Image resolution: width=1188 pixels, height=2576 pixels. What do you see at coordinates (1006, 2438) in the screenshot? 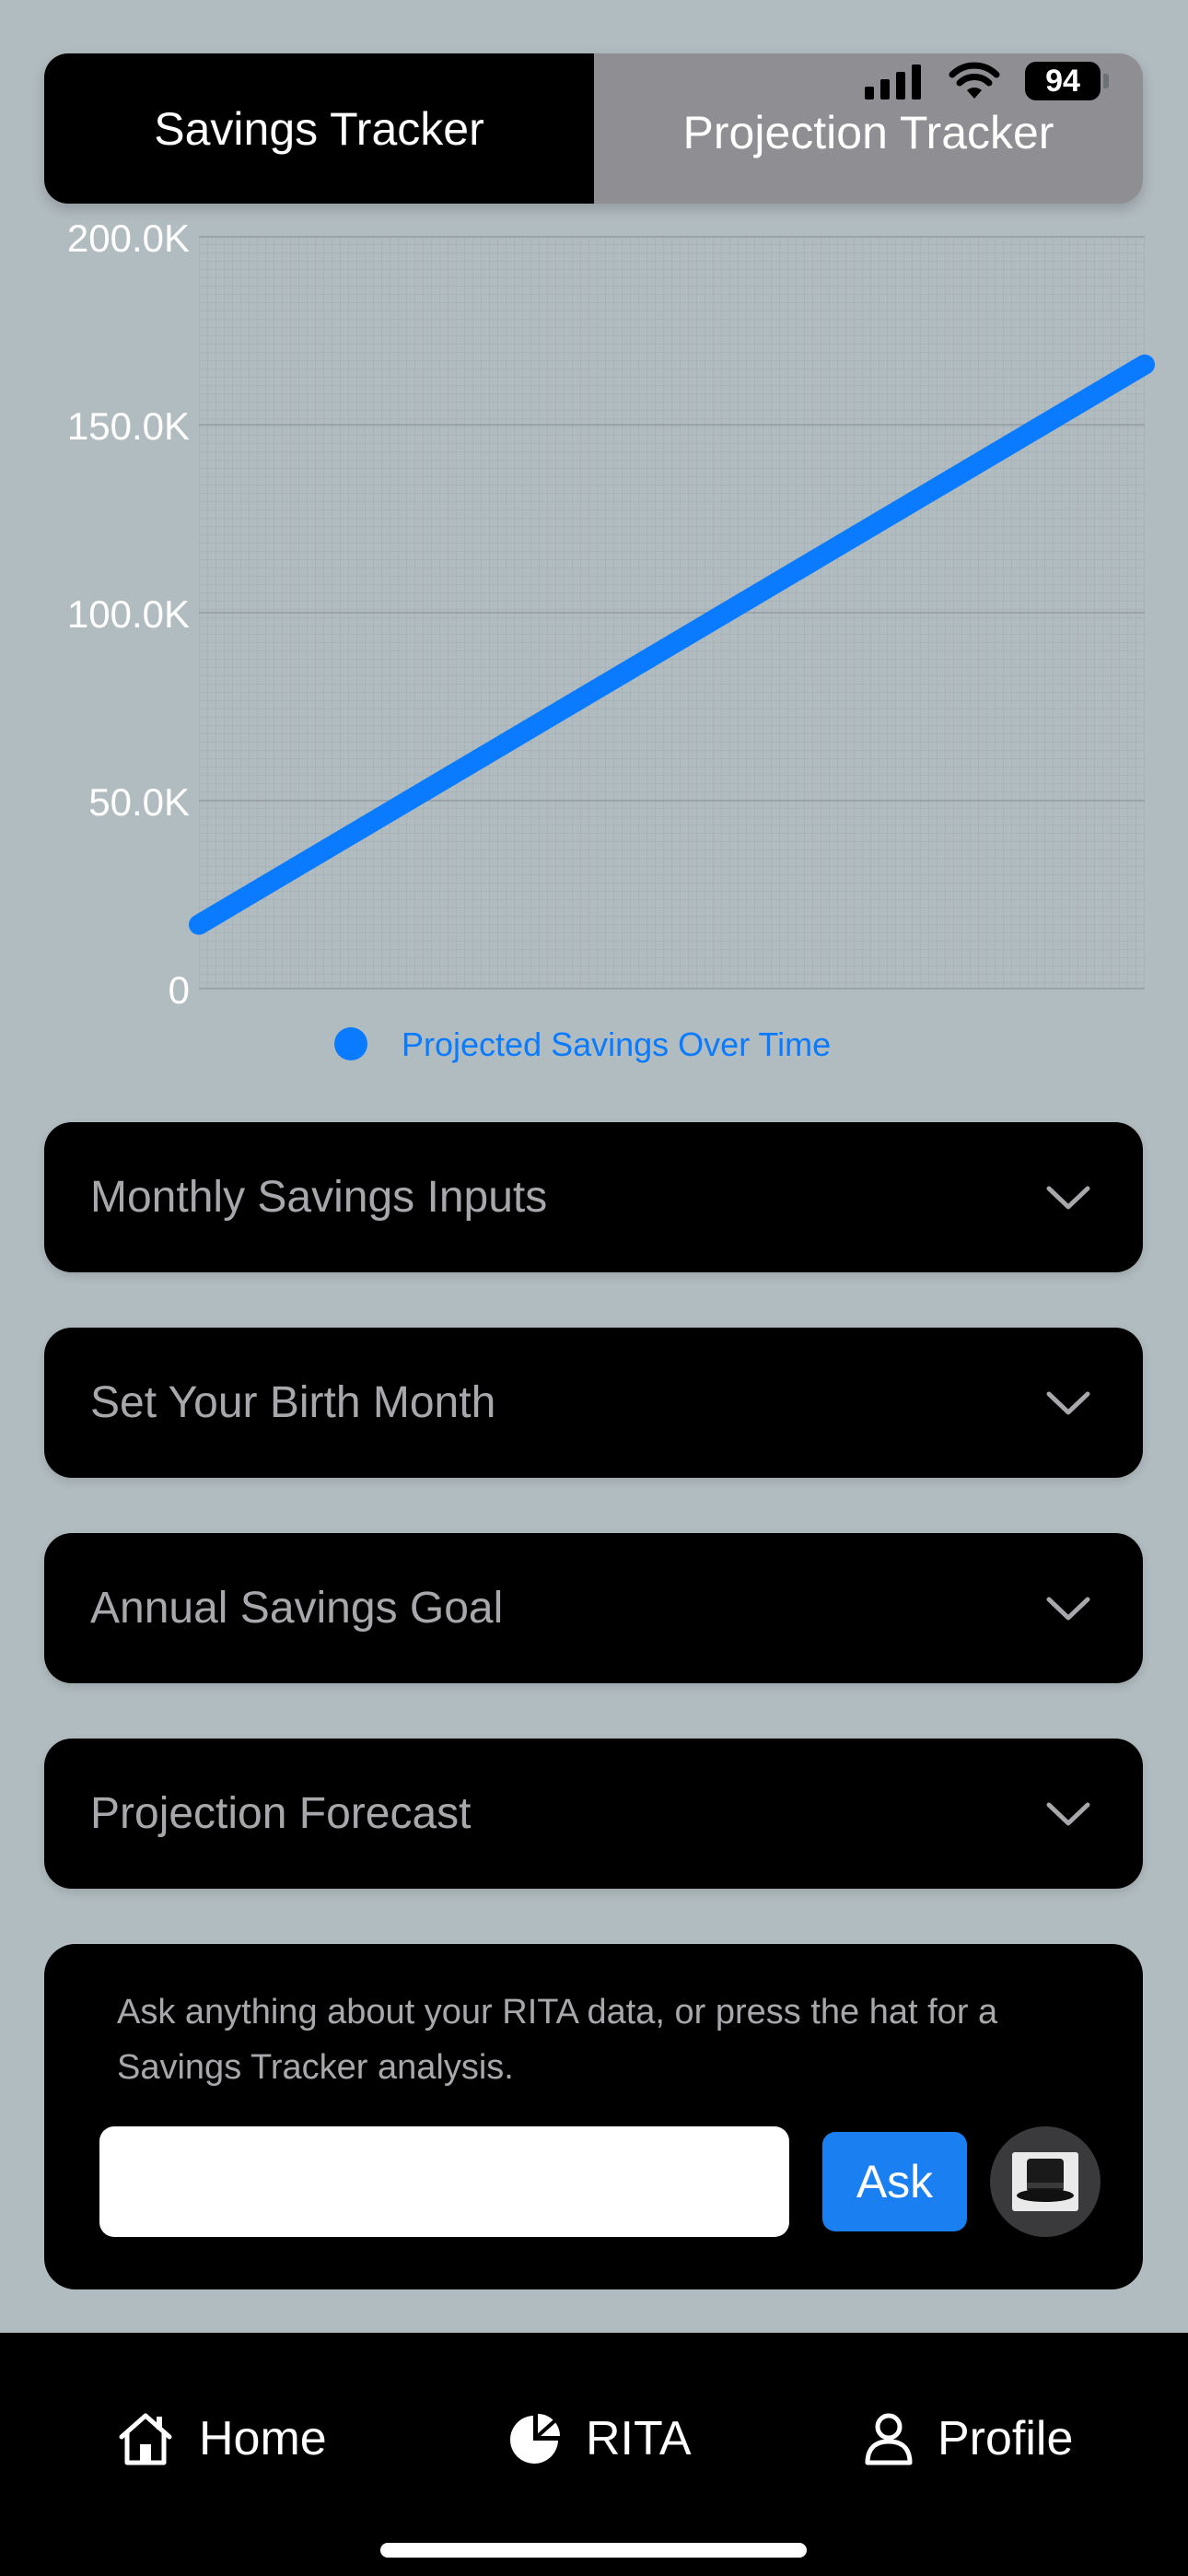
I see `nav-profile-label: Profile` at bounding box center [1006, 2438].